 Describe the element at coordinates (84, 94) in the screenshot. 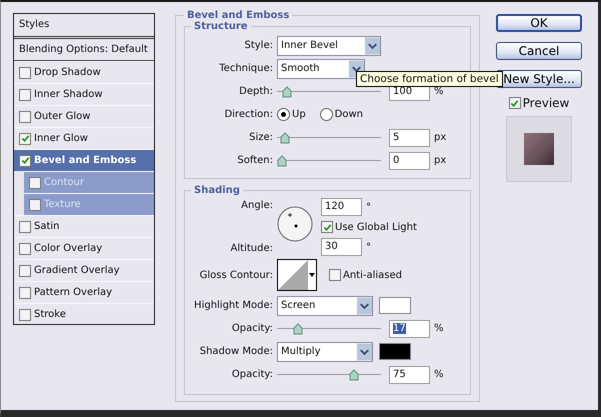

I see `style-item: Inner Shadow` at that location.